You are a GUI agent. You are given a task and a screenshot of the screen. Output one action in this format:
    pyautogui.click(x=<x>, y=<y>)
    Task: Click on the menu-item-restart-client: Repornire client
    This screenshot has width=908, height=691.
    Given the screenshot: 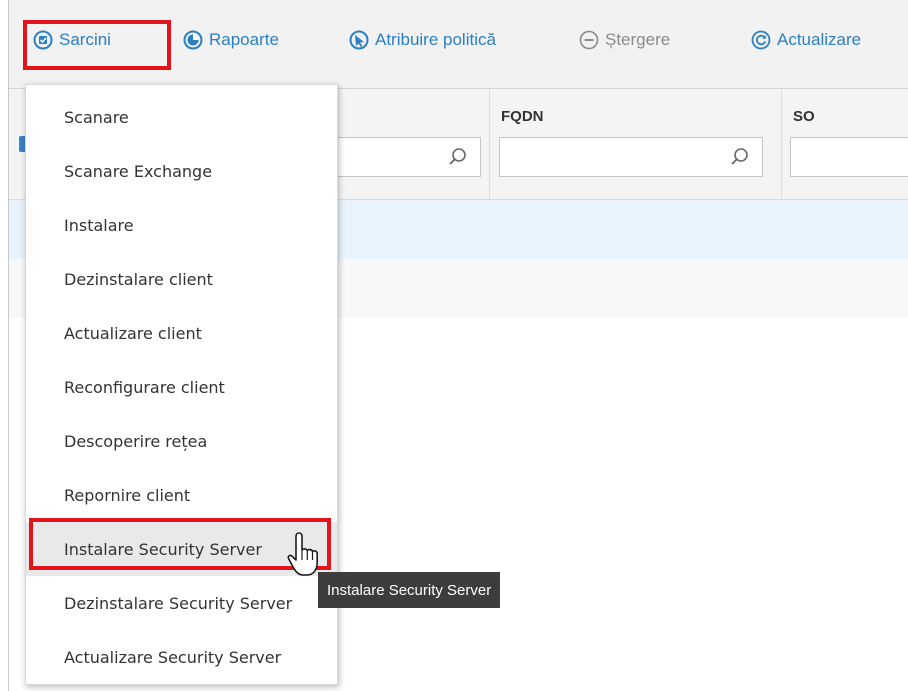 What is the action you would take?
    pyautogui.click(x=181, y=495)
    